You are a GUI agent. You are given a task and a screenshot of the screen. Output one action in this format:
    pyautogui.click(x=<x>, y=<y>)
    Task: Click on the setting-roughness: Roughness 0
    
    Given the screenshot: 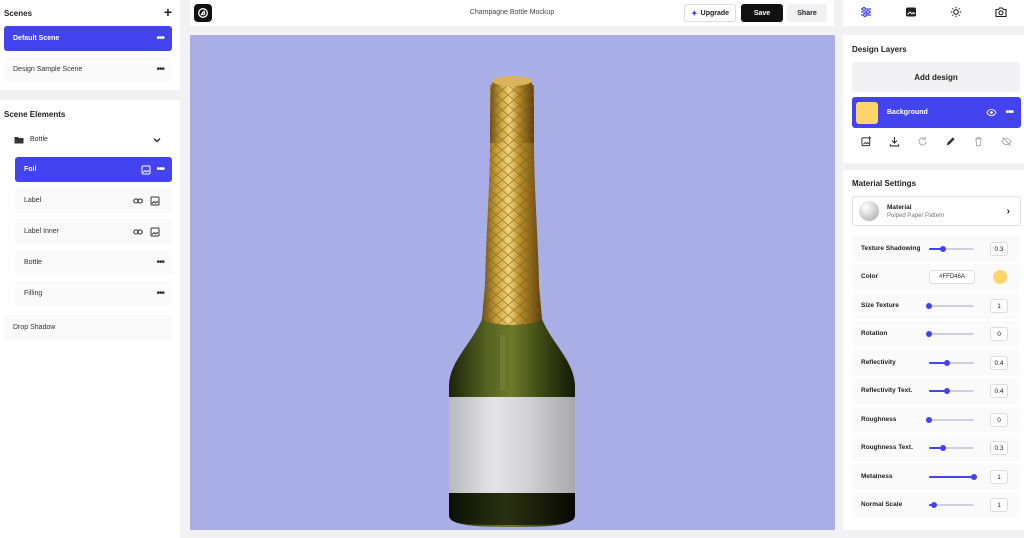 What is the action you would take?
    pyautogui.click(x=936, y=420)
    